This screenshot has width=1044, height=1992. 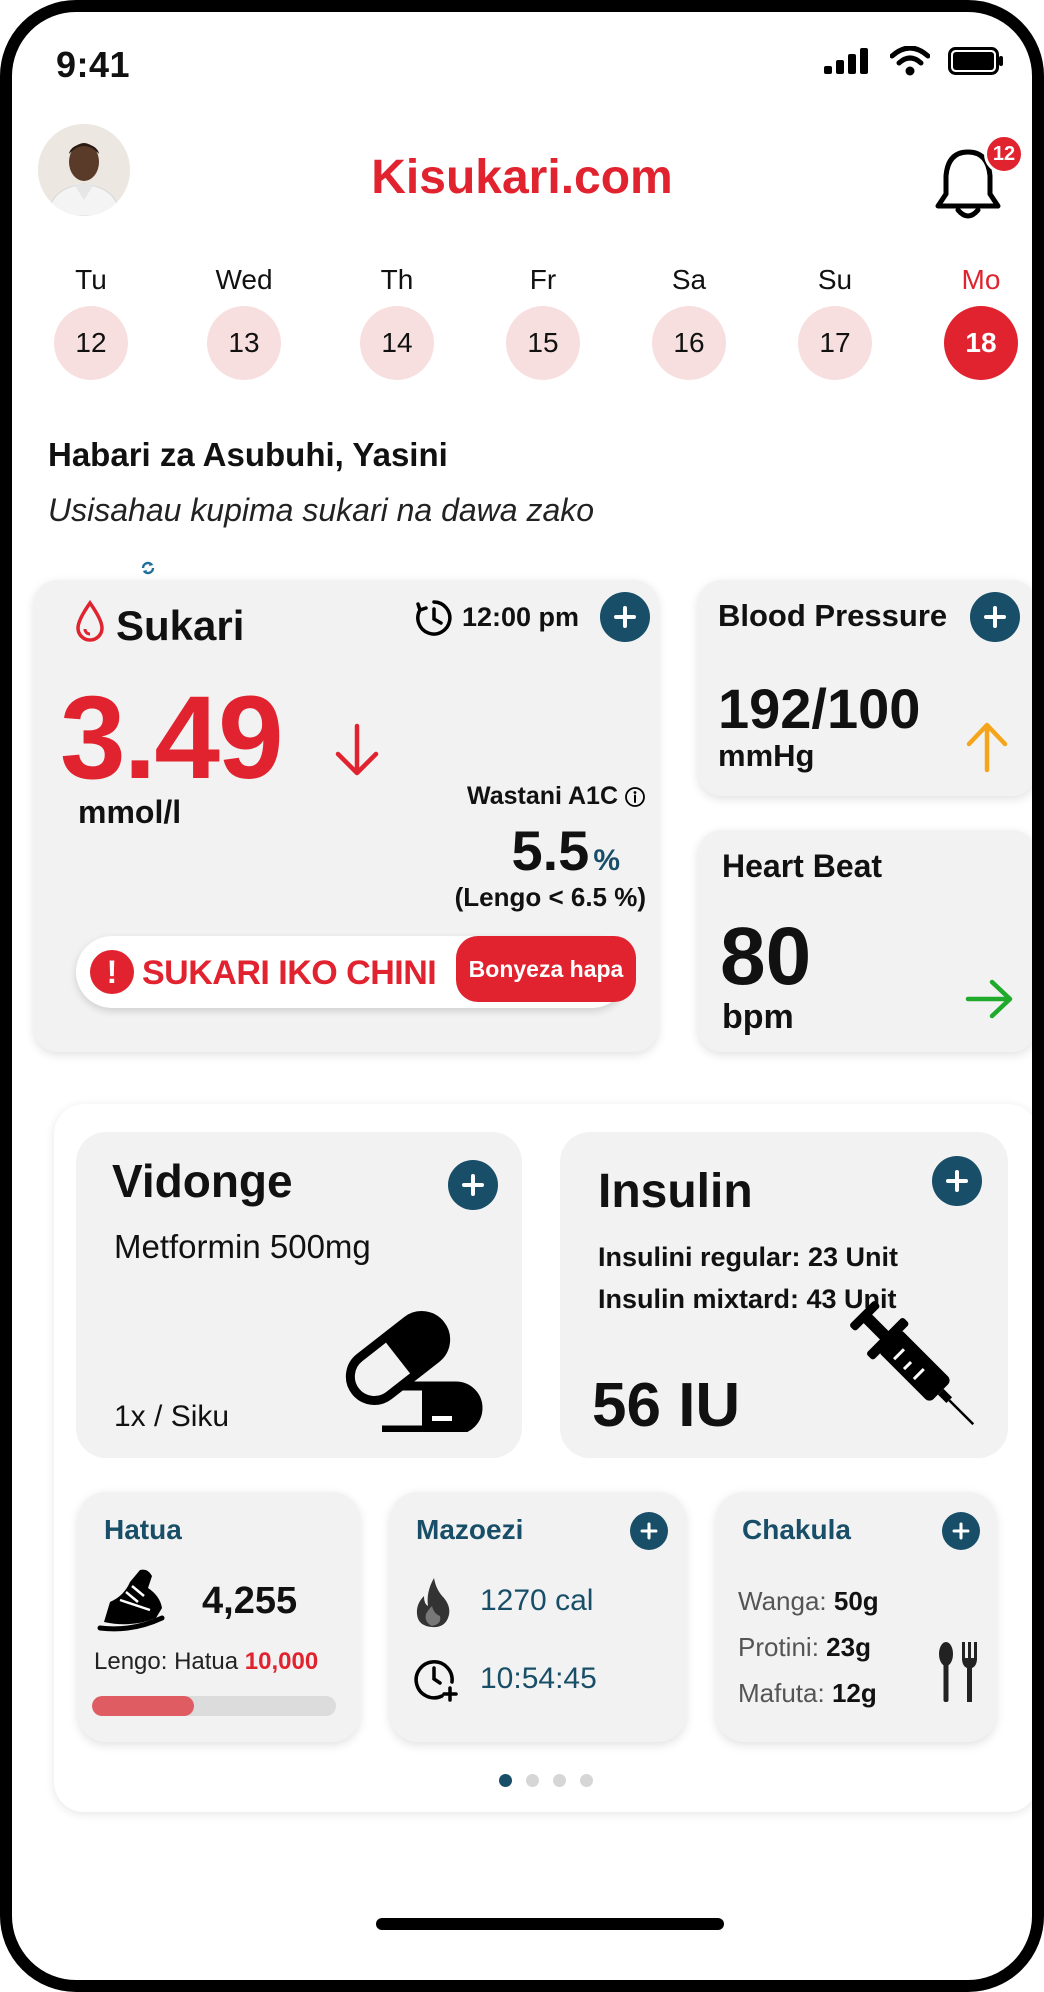 I want to click on mazoezi-duration: 10:54:45, so click(x=538, y=1678).